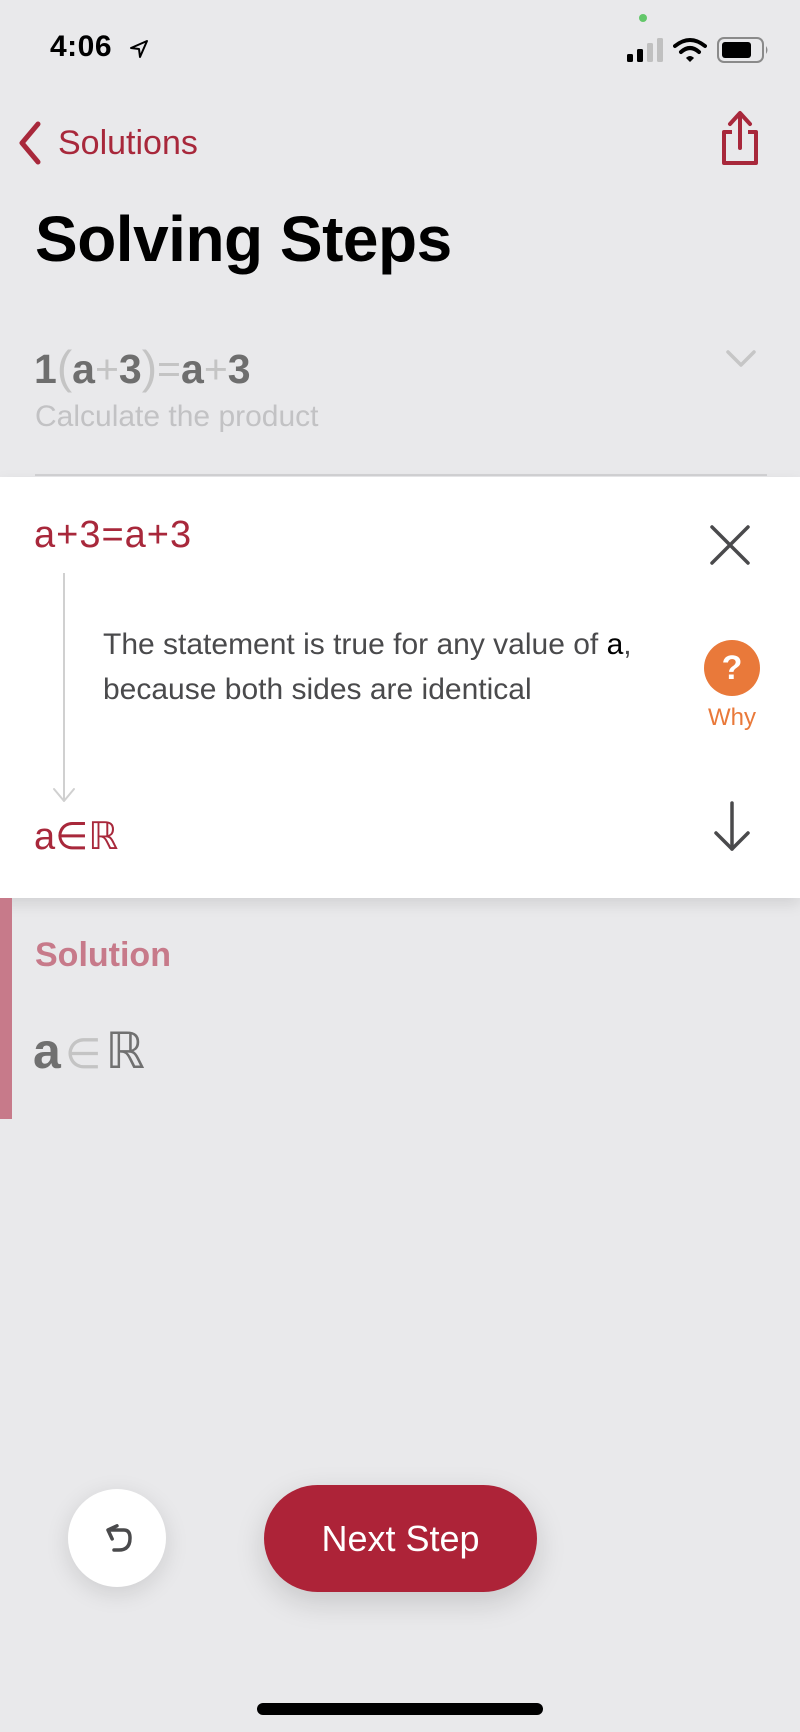 The image size is (800, 1732). Describe the element at coordinates (45, 369) in the screenshot. I see `expr-coefficient: 1` at that location.